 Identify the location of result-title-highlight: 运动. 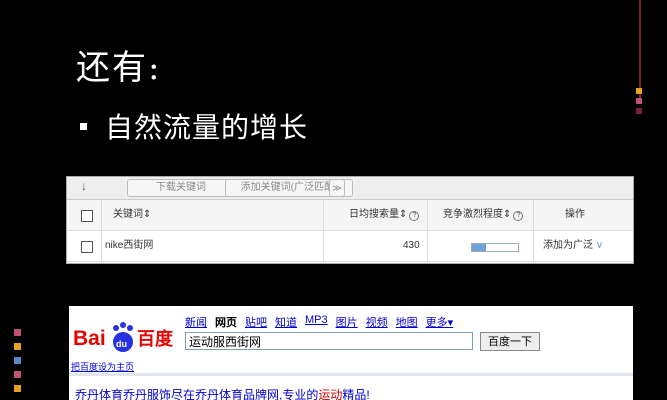
(330, 394).